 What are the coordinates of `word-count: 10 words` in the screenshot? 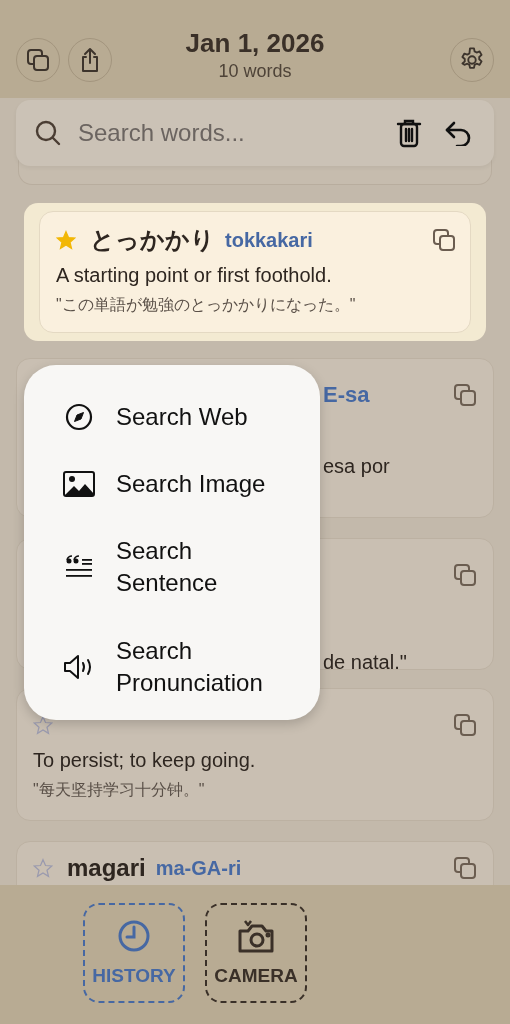 It's located at (255, 71).